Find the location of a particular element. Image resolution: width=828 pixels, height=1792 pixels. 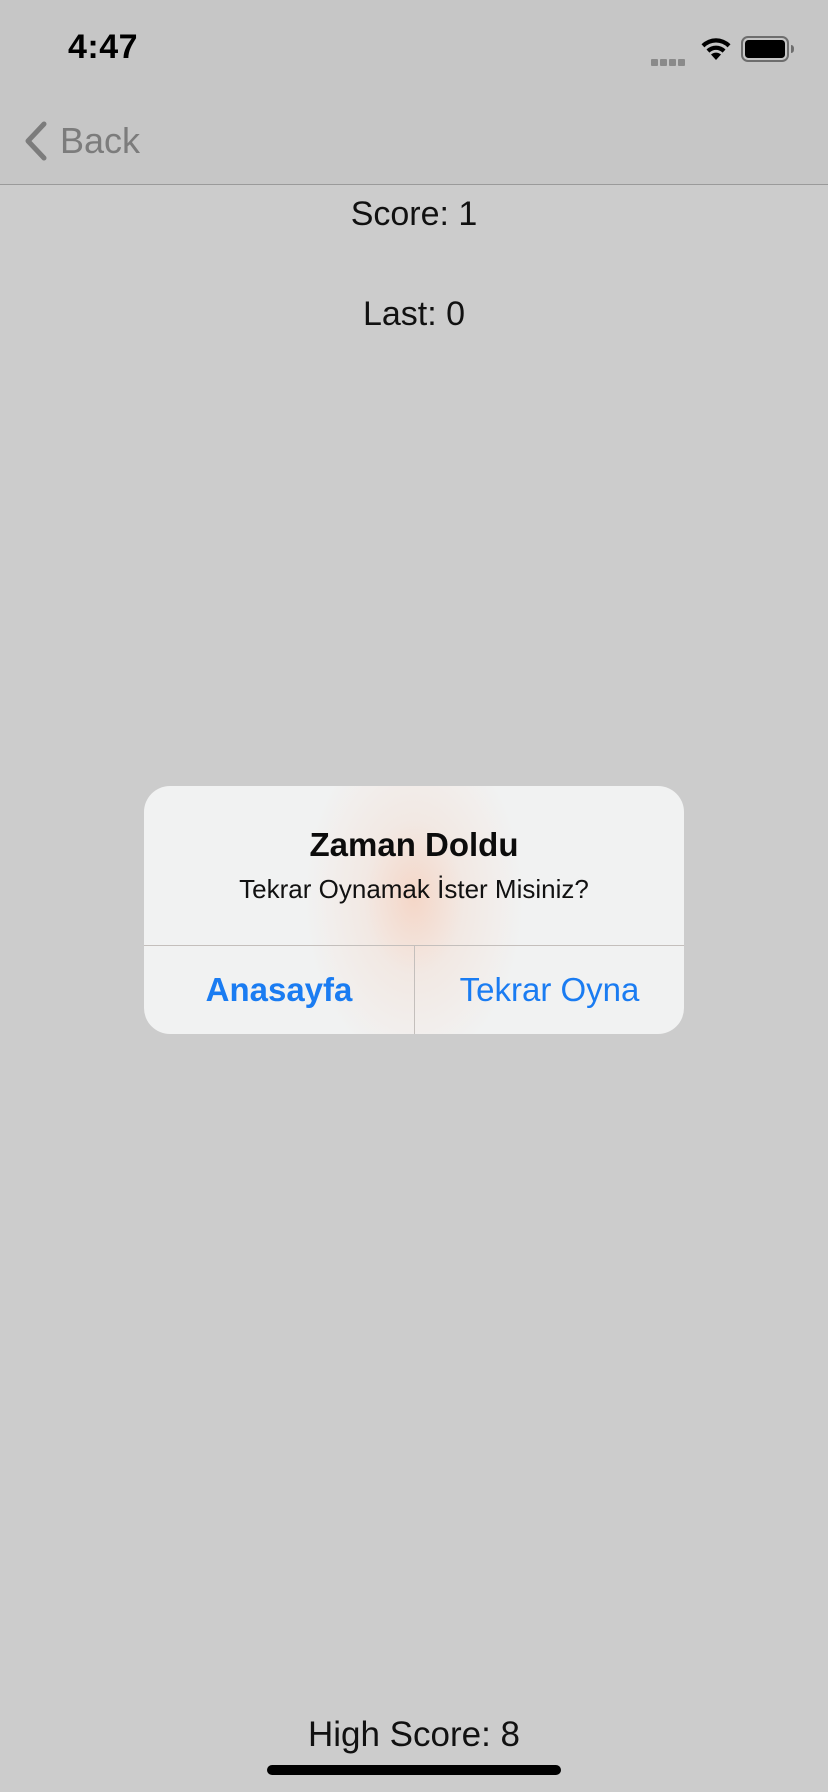

last-score-label: Last: 0 is located at coordinates (414, 314).